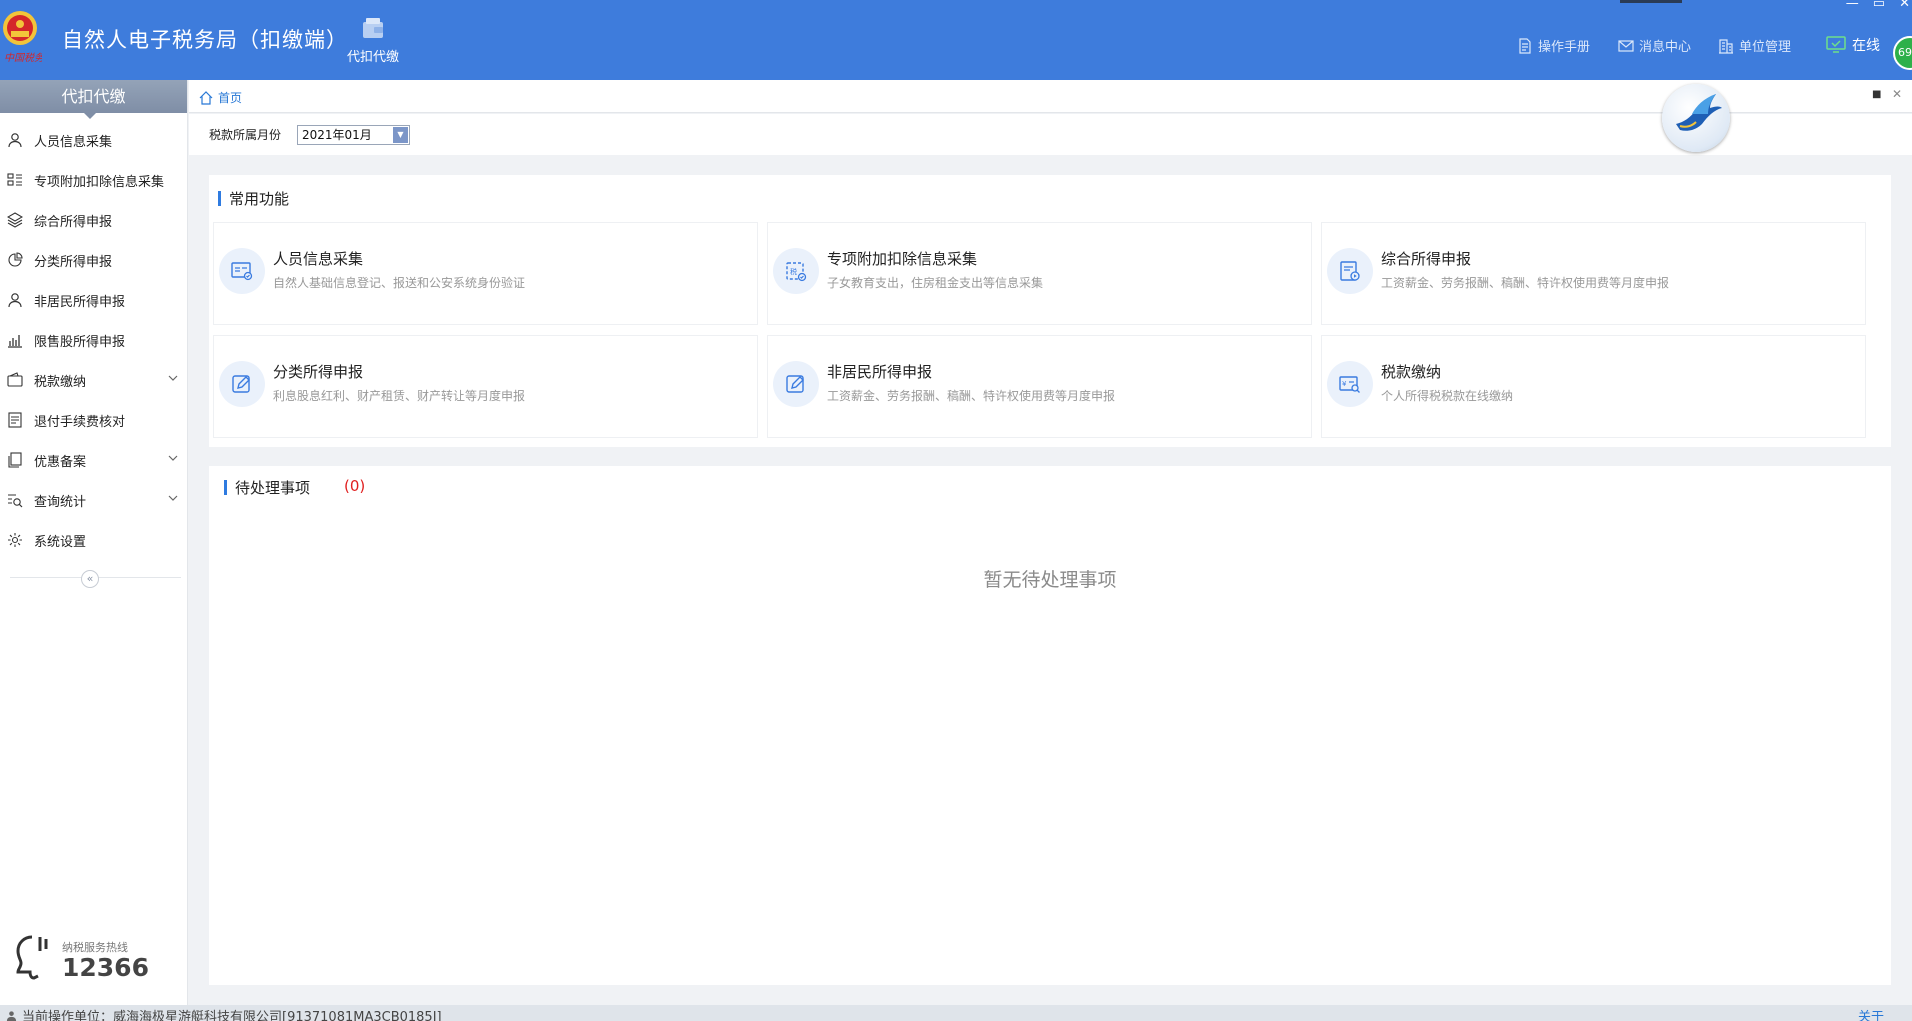 This screenshot has height=1021, width=1912. What do you see at coordinates (90, 579) in the screenshot?
I see `sidebar-collapse-button: «` at bounding box center [90, 579].